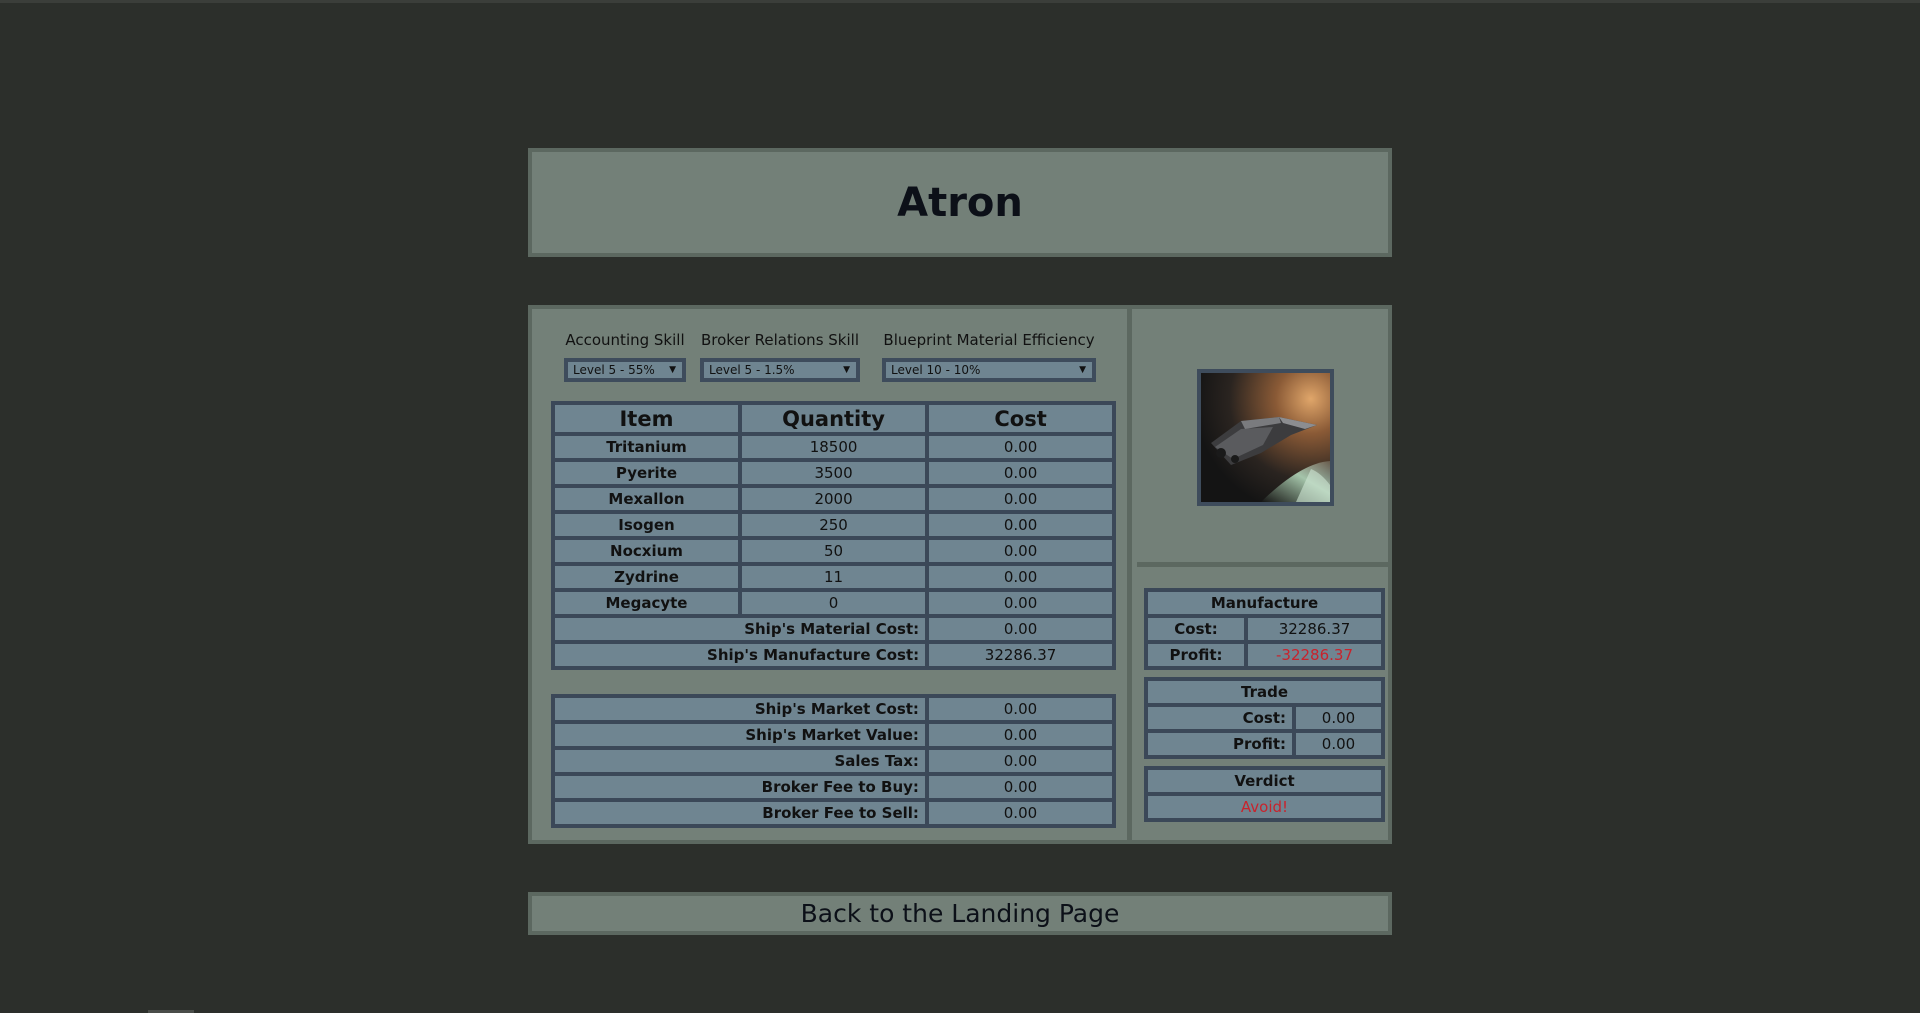 The width and height of the screenshot is (1920, 1013). I want to click on accounting-skill-group: Accounting Skill Level 5 - 55% ▼, so click(625, 356).